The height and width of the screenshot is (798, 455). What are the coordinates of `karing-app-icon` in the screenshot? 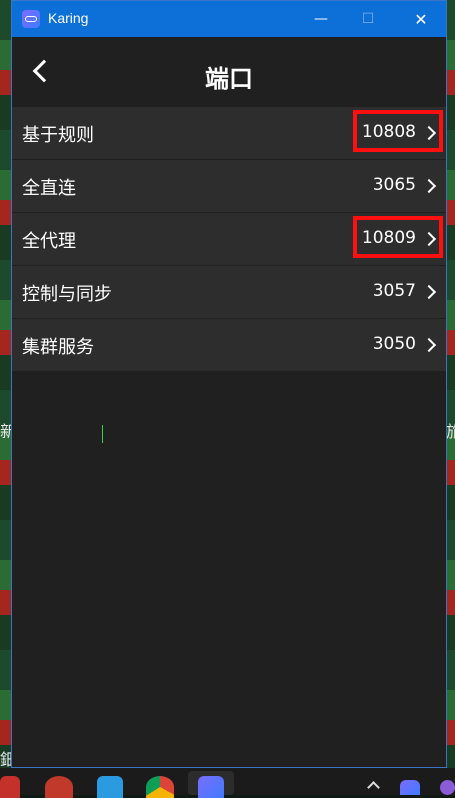 It's located at (31, 19).